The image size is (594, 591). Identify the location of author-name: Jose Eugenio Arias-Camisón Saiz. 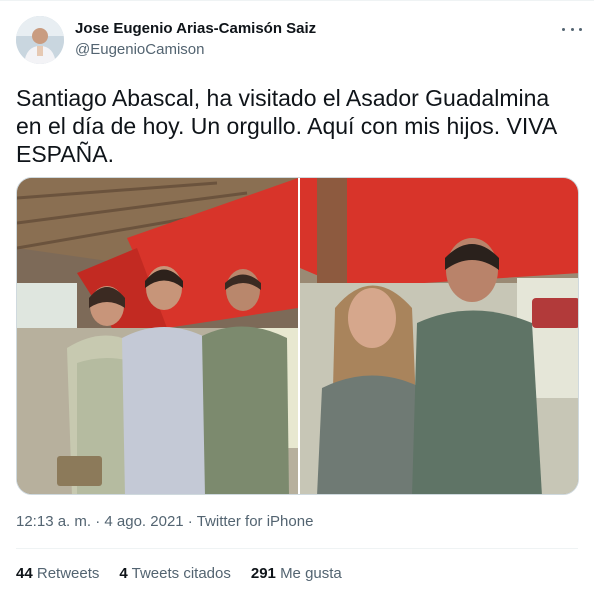
(195, 28).